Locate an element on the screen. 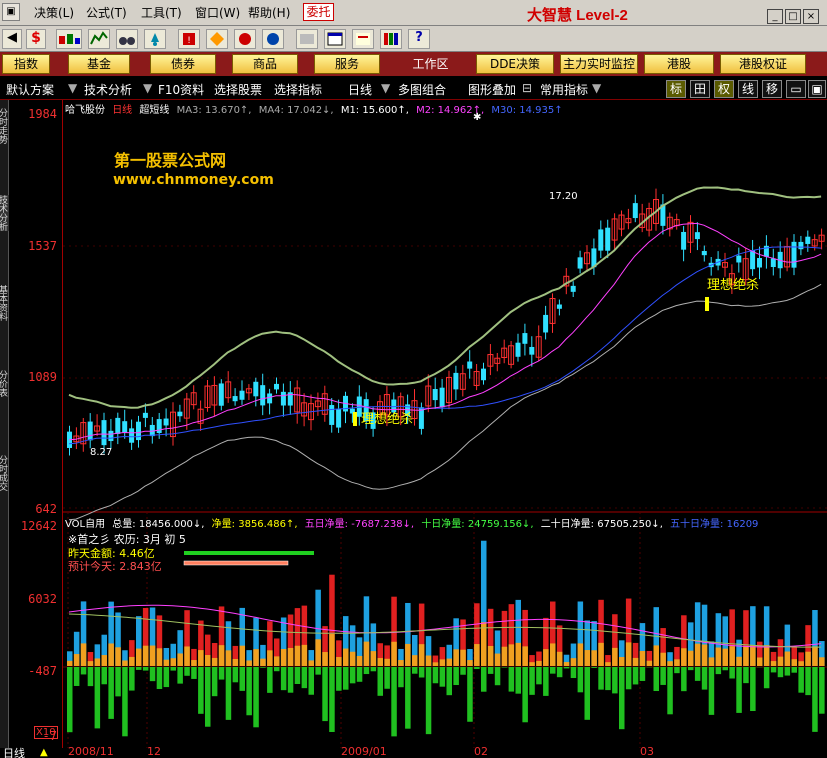 The image size is (827, 758). side-tab-trades: 分时成交 is located at coordinates (4, 473).